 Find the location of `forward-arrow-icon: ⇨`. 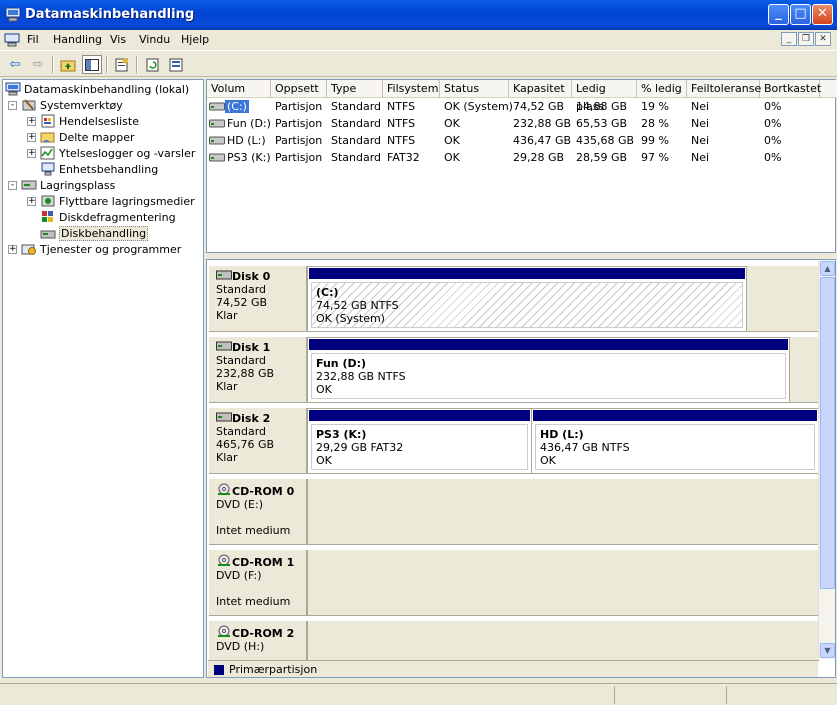

forward-arrow-icon: ⇨ is located at coordinates (38, 64).